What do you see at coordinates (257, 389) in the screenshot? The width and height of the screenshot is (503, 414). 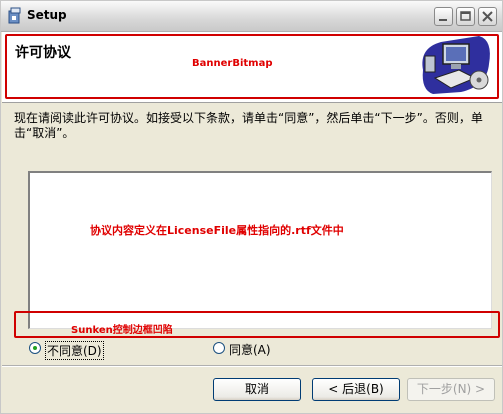 I see `cancel-button: 取消` at bounding box center [257, 389].